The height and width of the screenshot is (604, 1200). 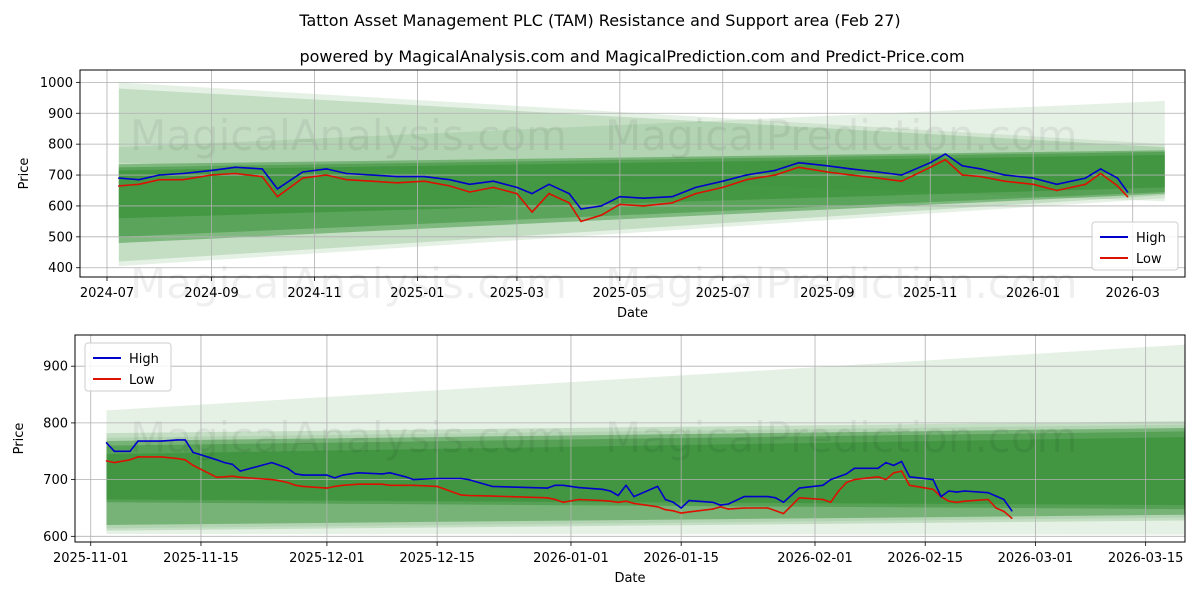 What do you see at coordinates (841, 135) in the screenshot?
I see `watermark-0-1: MagicalPrediction.com` at bounding box center [841, 135].